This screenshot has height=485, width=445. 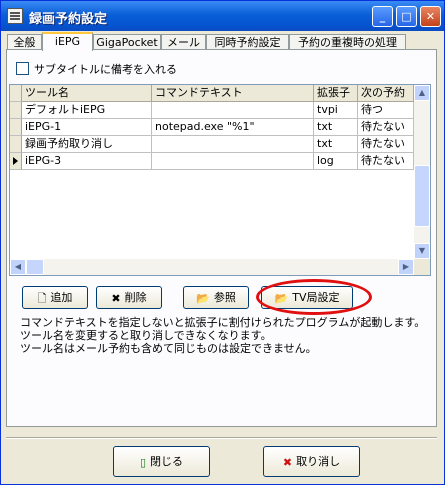 What do you see at coordinates (336, 110) in the screenshot?
I see `extension-cell: tvpi` at bounding box center [336, 110].